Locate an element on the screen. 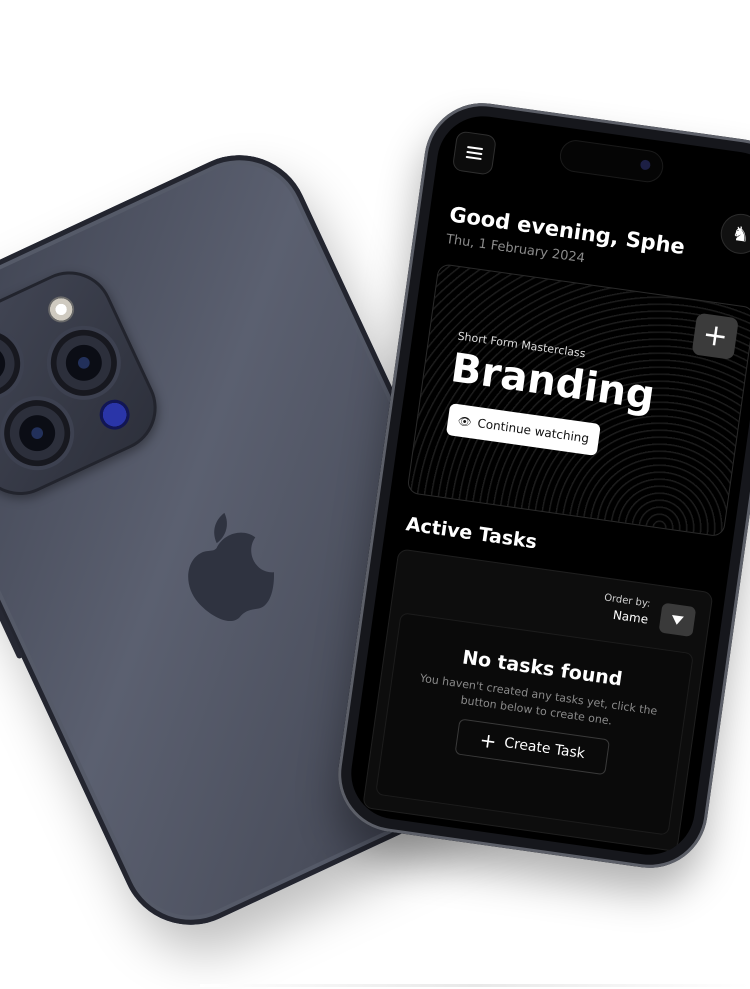 The height and width of the screenshot is (989, 750). avatar: ♞ is located at coordinates (734, 234).